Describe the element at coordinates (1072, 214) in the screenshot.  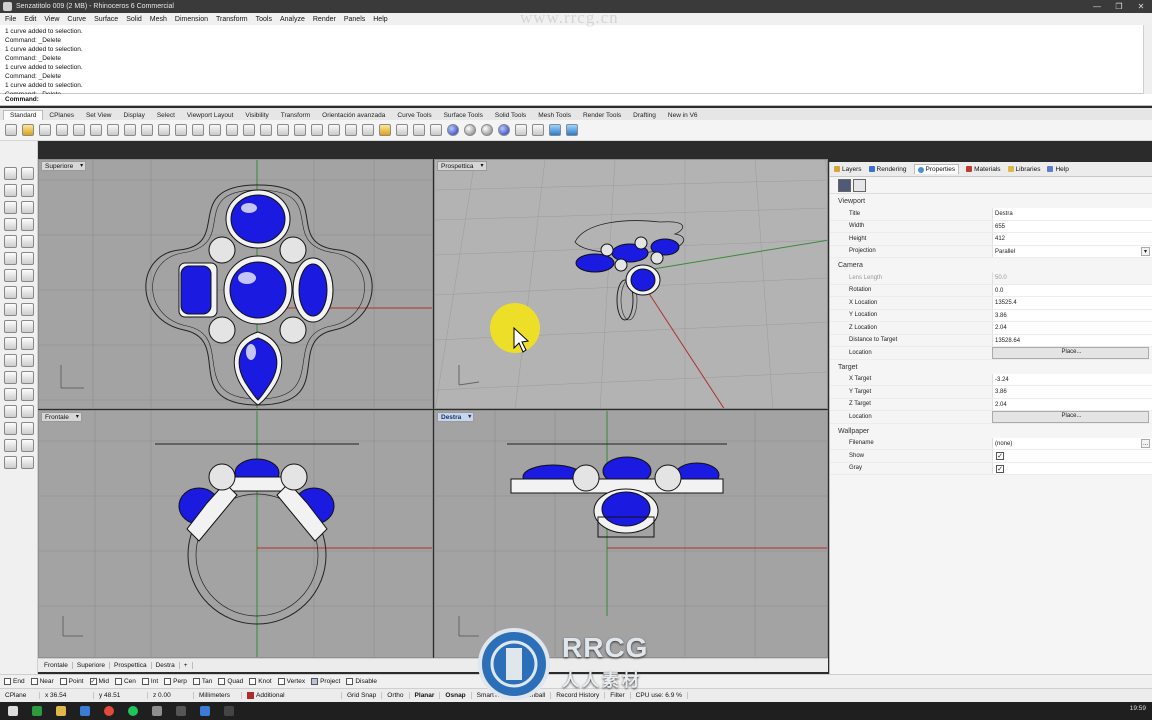
I see `title-field: Destra` at that location.